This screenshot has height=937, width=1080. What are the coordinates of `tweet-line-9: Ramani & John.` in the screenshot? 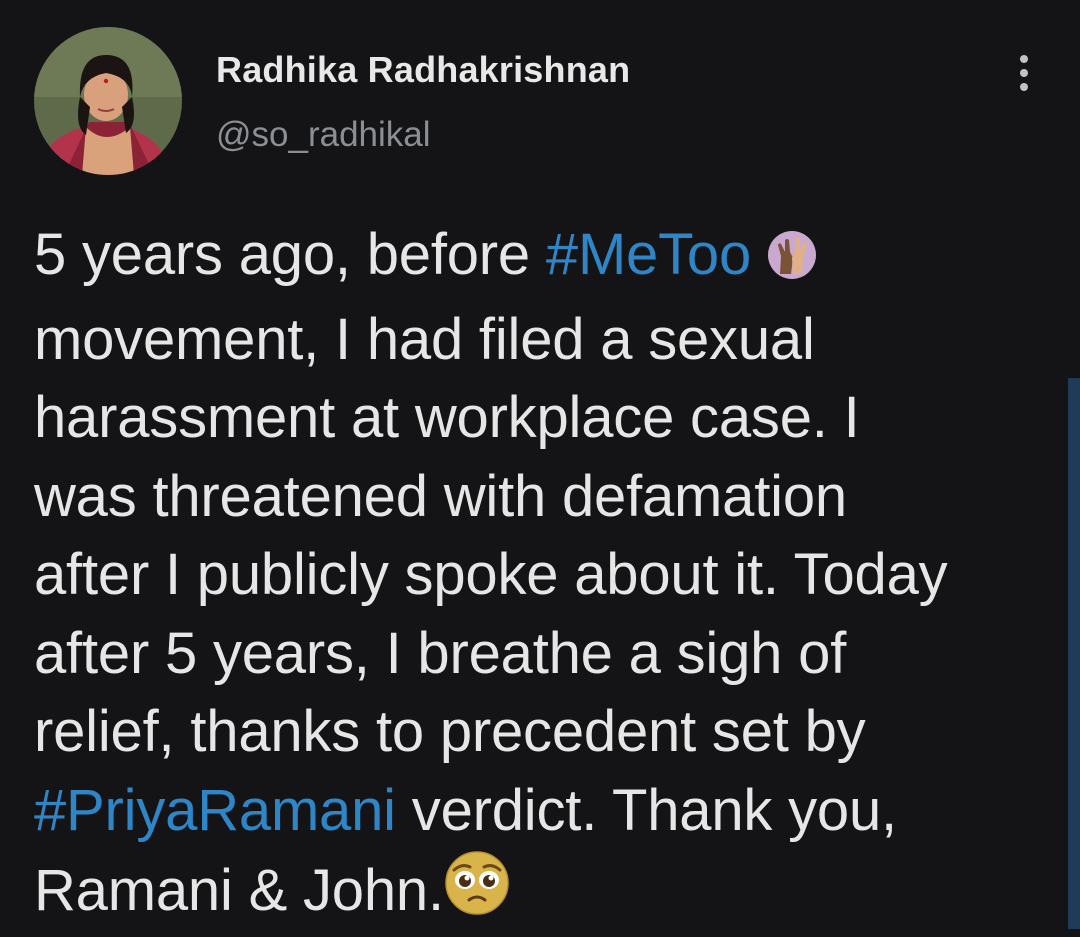 It's located at (544, 893).